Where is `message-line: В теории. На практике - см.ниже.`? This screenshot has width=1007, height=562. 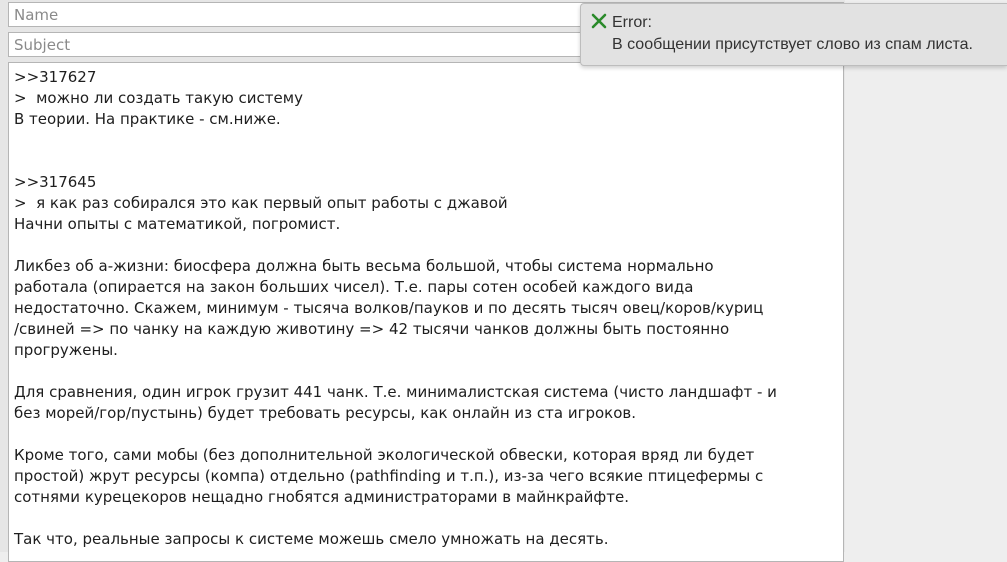 message-line: В теории. На практике - см.ниже. is located at coordinates (147, 119).